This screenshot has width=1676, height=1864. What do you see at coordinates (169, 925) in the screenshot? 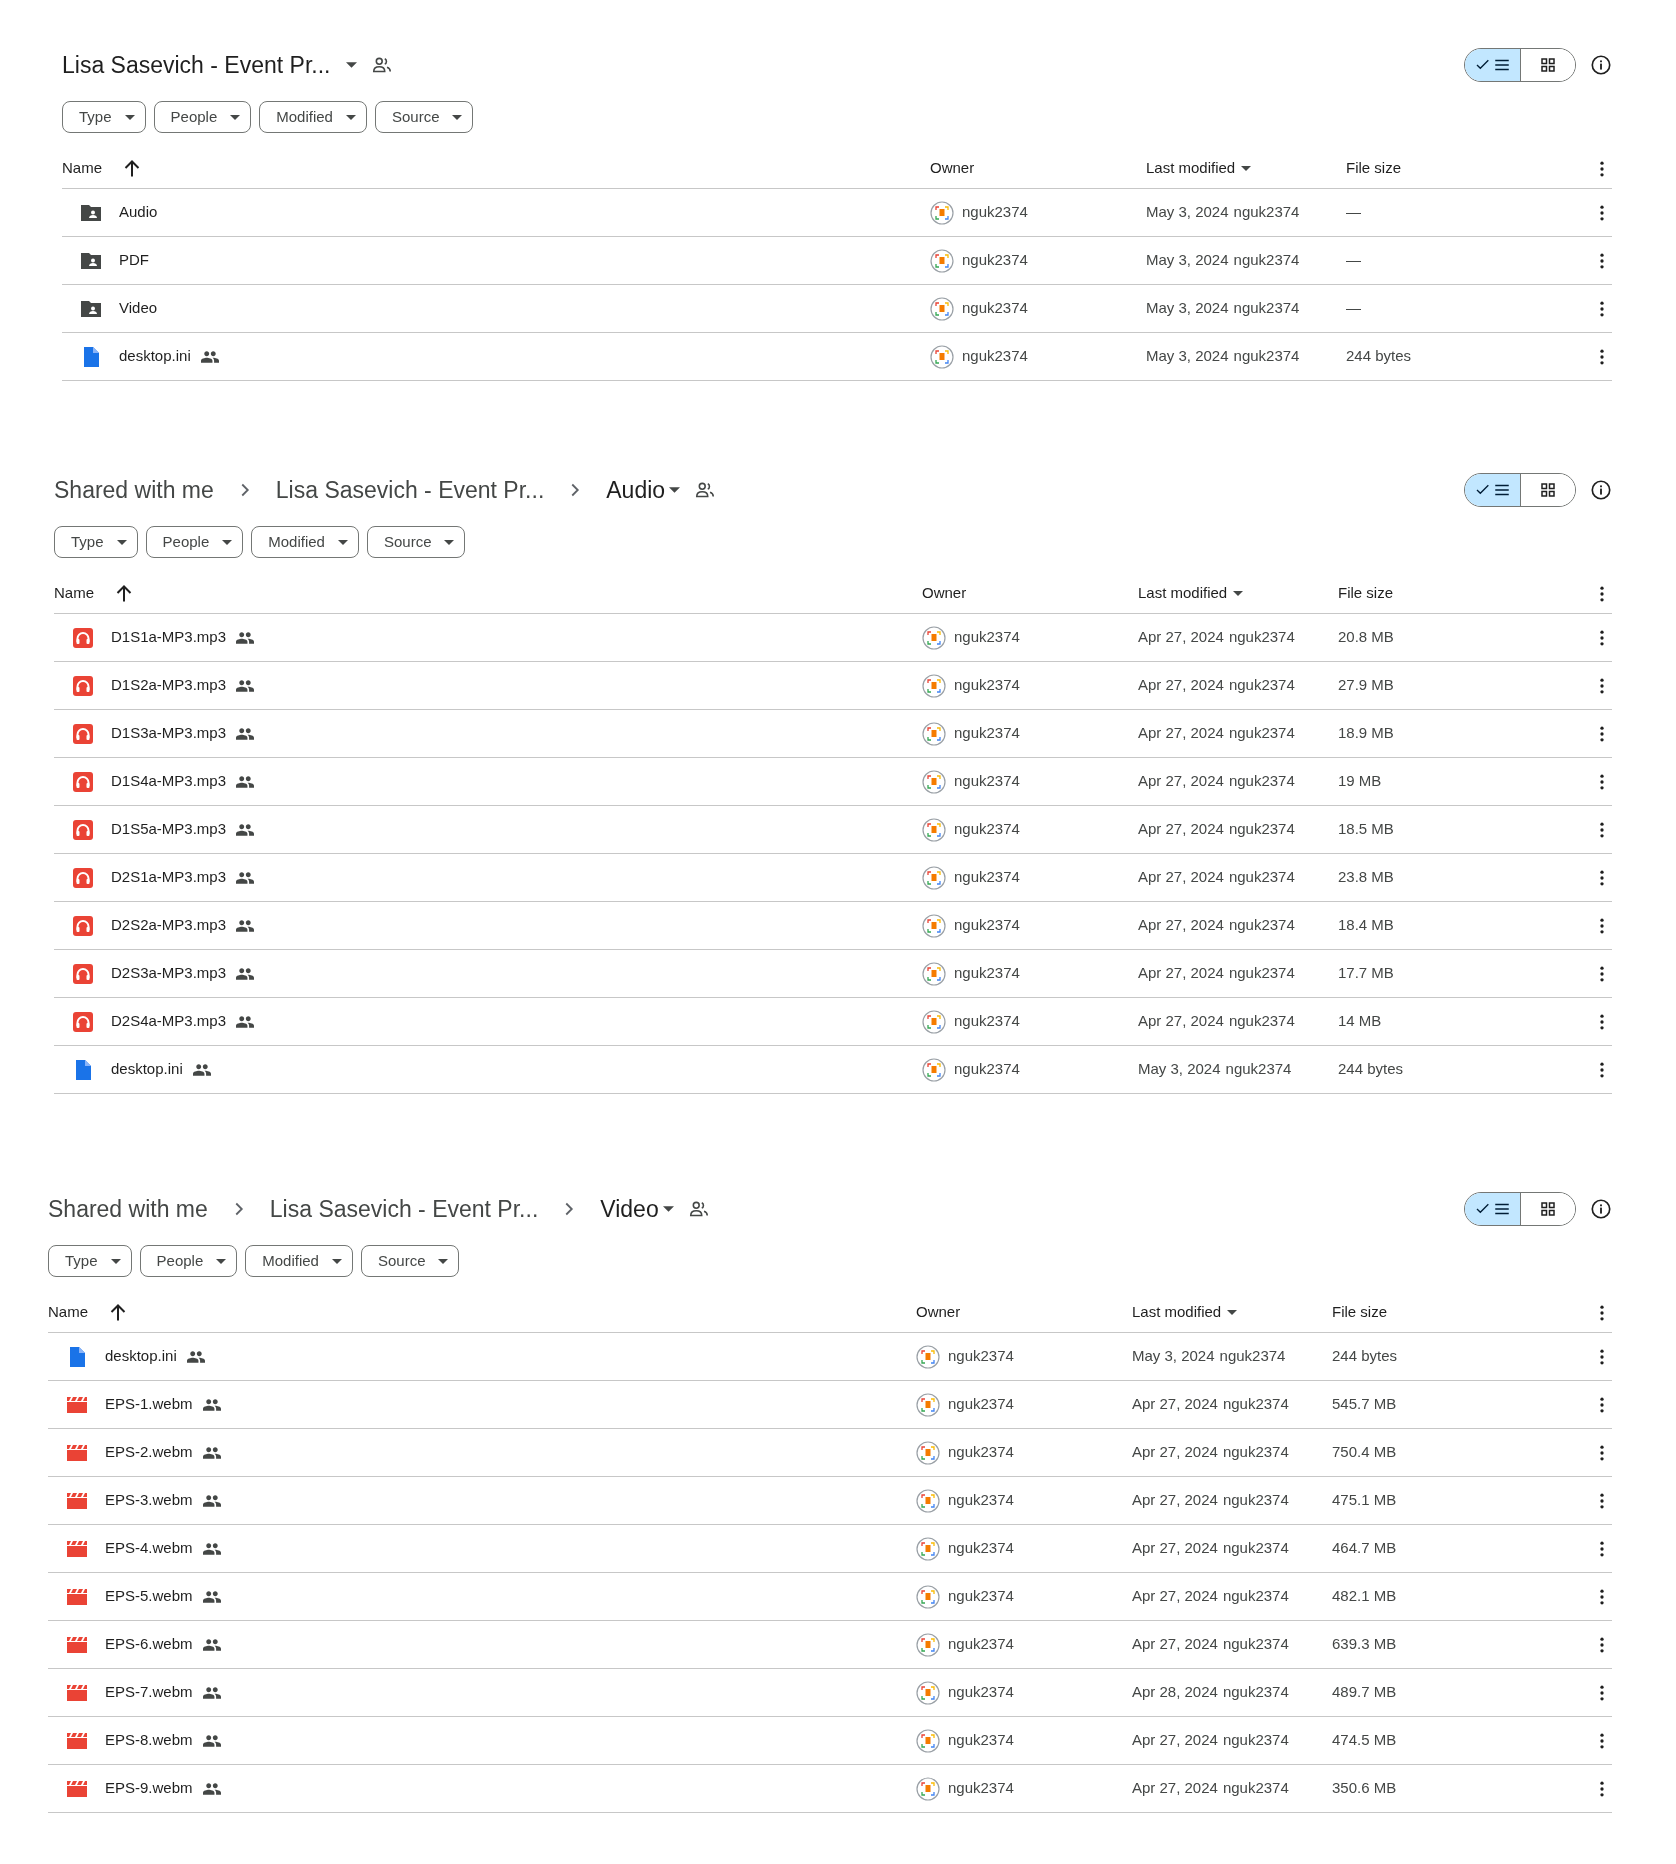
I see `file-name: D2S2a-MP3.mp3` at bounding box center [169, 925].